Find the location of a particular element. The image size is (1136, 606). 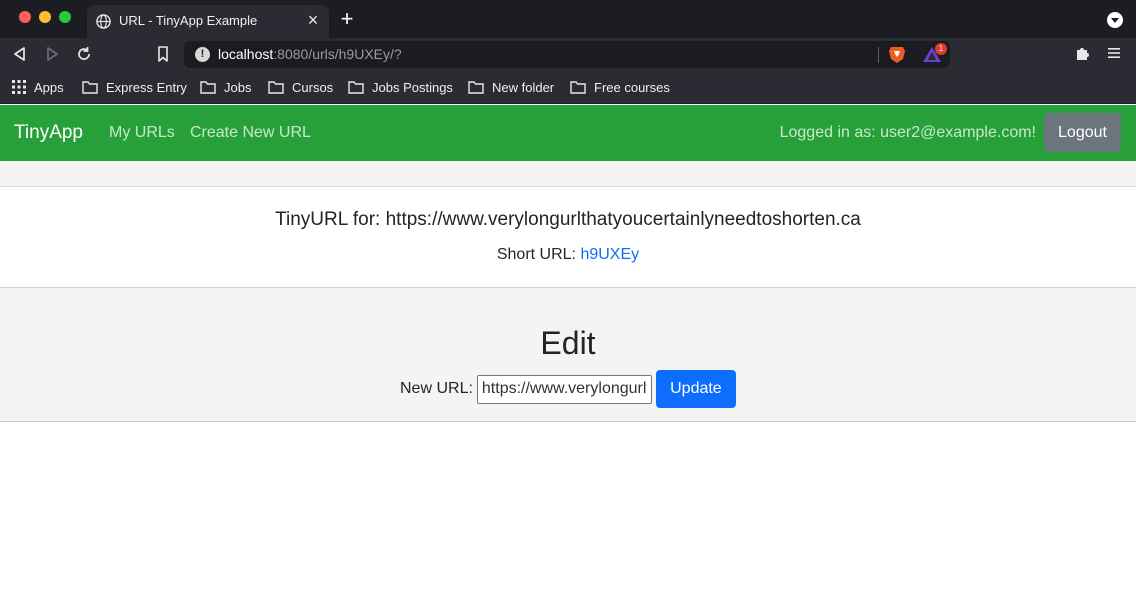

rewards-badge: 1 is located at coordinates (941, 49).